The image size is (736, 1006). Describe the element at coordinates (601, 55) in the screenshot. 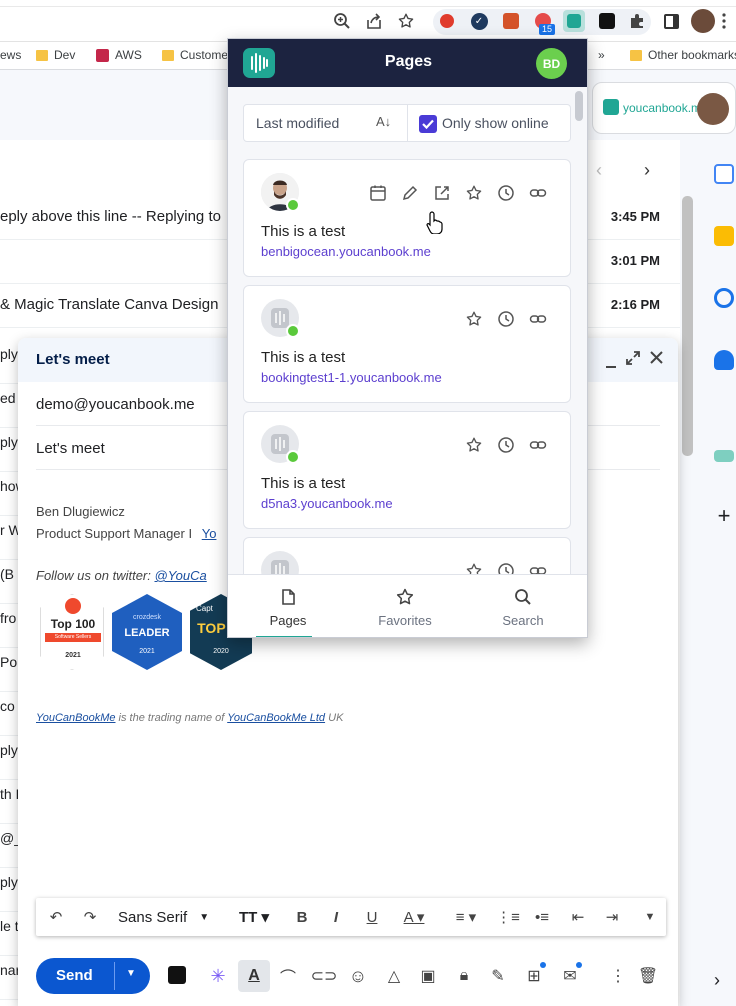

I see `bookmarks-overflow: »` at that location.